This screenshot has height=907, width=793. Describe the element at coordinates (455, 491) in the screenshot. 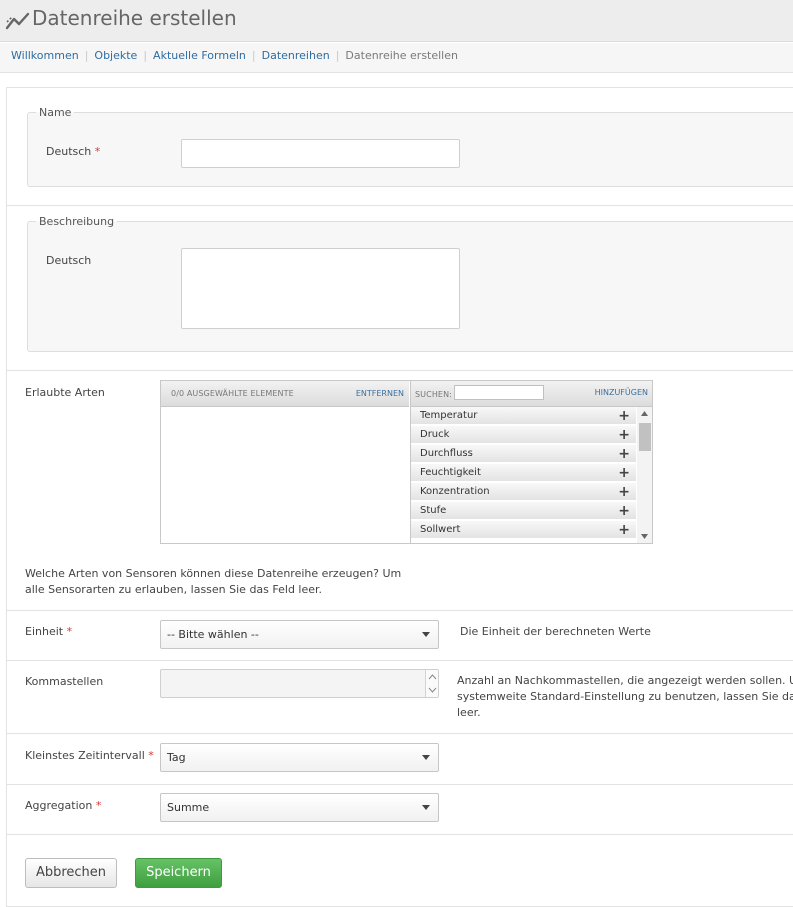

I see `list-item-label: Konzentration` at that location.